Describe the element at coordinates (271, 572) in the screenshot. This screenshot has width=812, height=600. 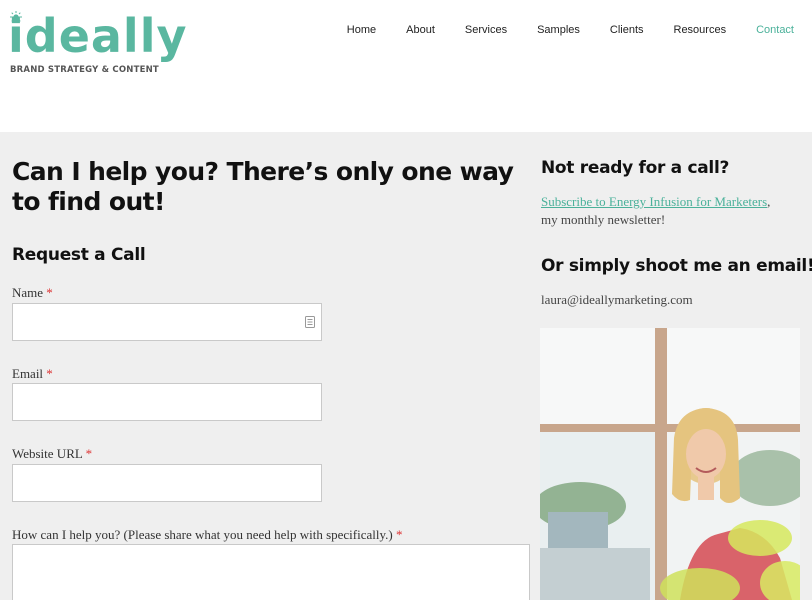
I see `help-message-textarea` at that location.